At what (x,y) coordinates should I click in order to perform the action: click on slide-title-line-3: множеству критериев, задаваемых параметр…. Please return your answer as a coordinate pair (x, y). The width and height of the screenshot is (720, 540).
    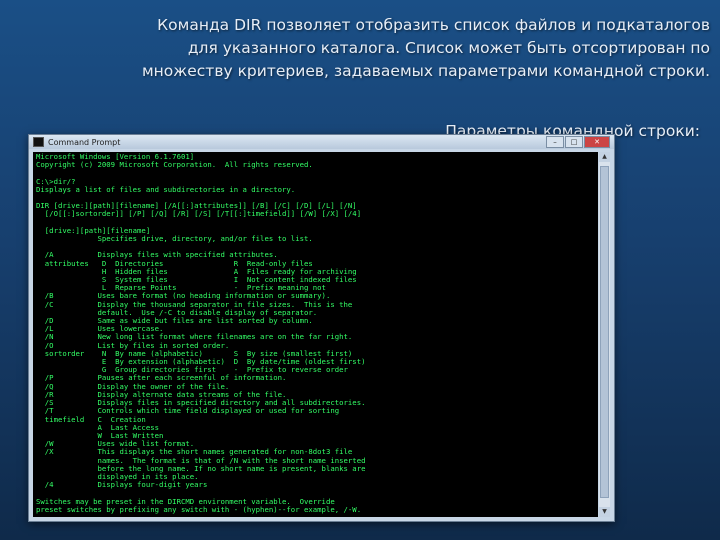
    Looking at the image, I should click on (425, 71).